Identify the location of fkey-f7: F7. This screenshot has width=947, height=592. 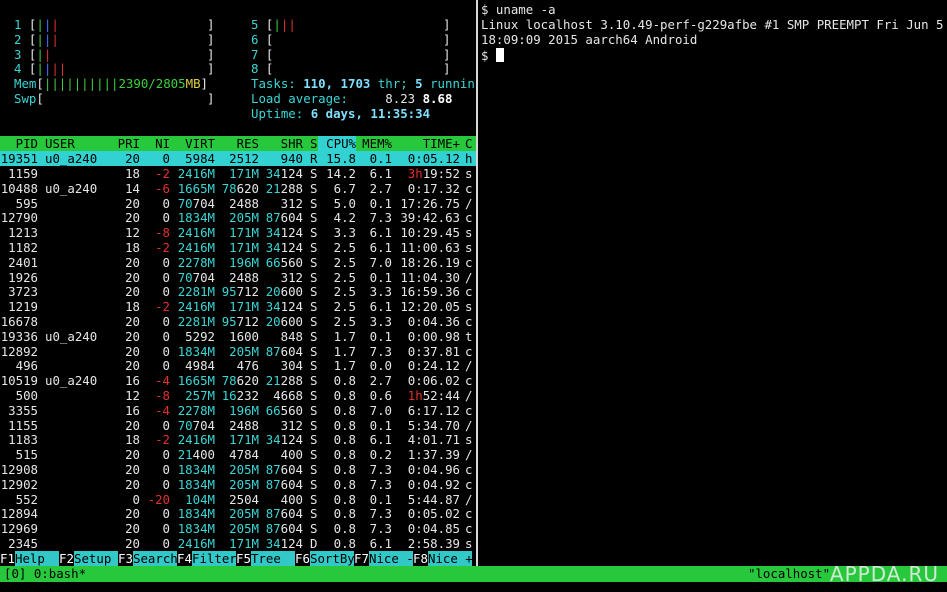
(361, 558).